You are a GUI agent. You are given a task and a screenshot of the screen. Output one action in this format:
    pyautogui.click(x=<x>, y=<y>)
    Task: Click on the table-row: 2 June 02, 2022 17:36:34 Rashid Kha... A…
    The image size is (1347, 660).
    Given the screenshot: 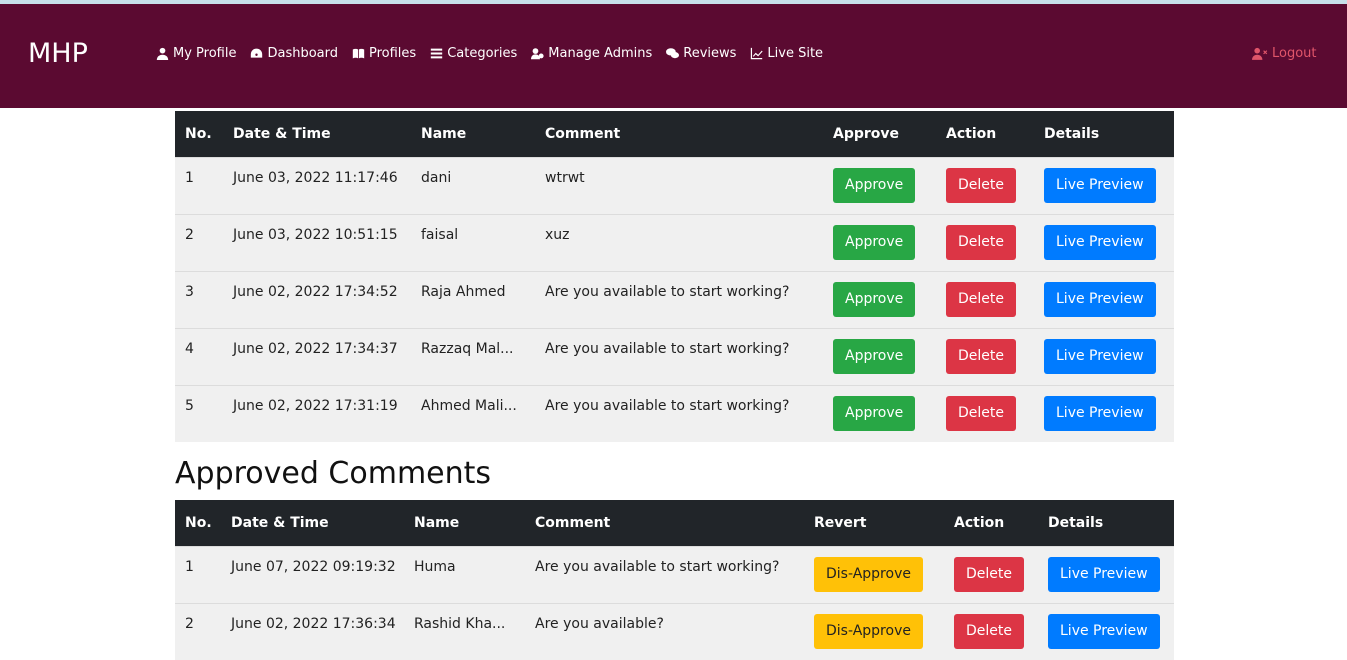 What is the action you would take?
    pyautogui.click(x=674, y=631)
    